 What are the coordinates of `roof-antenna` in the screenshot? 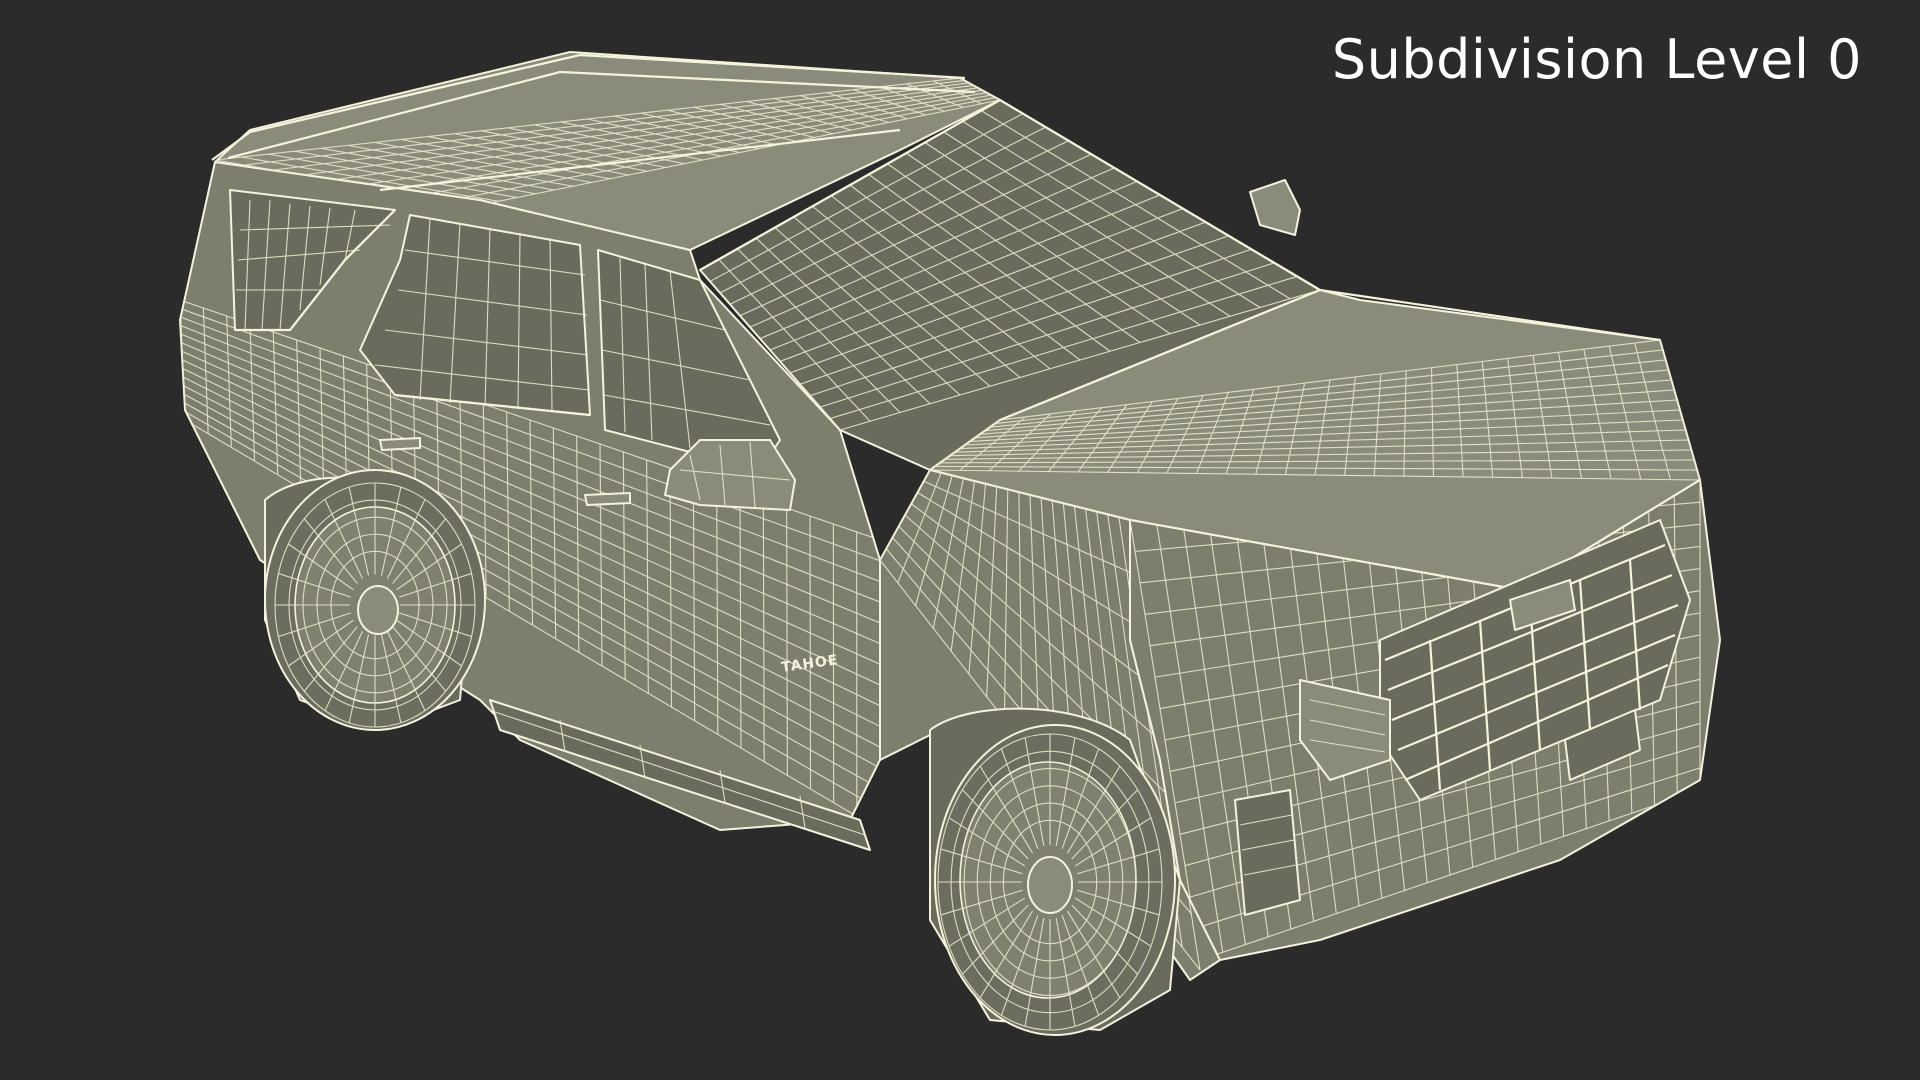 It's located at (1275, 207).